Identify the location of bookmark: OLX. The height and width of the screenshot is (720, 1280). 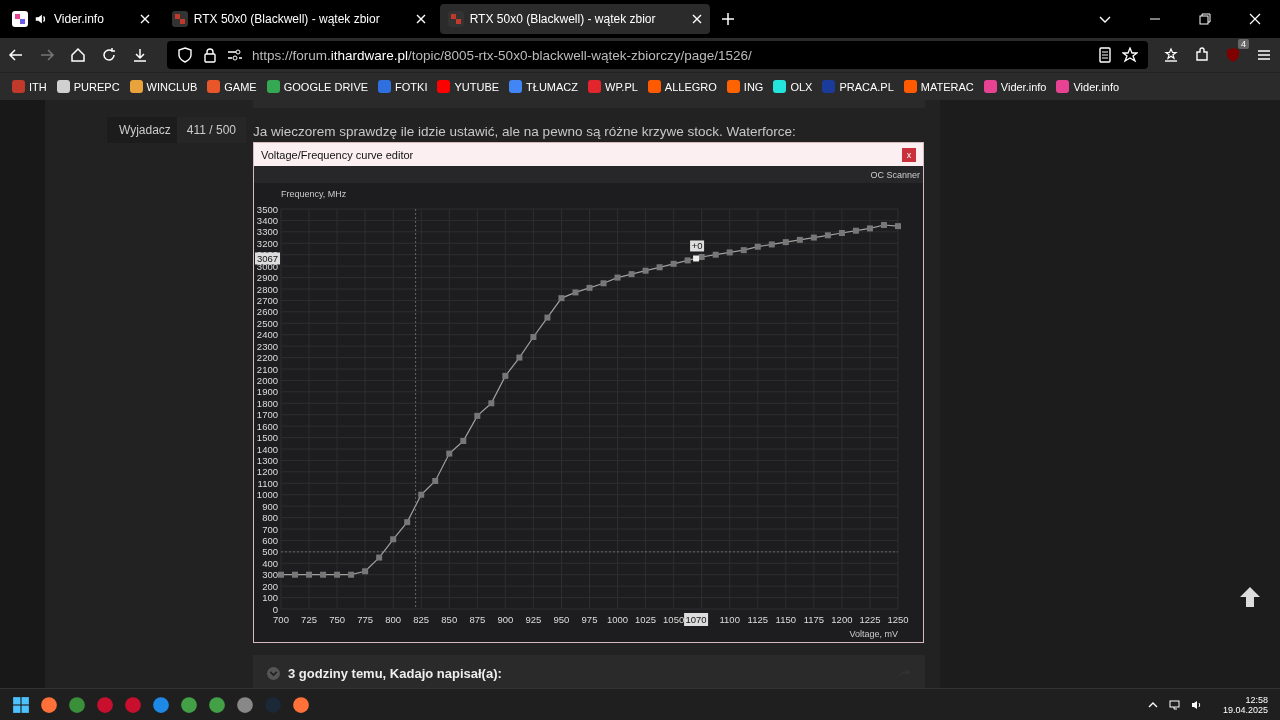
(793, 86).